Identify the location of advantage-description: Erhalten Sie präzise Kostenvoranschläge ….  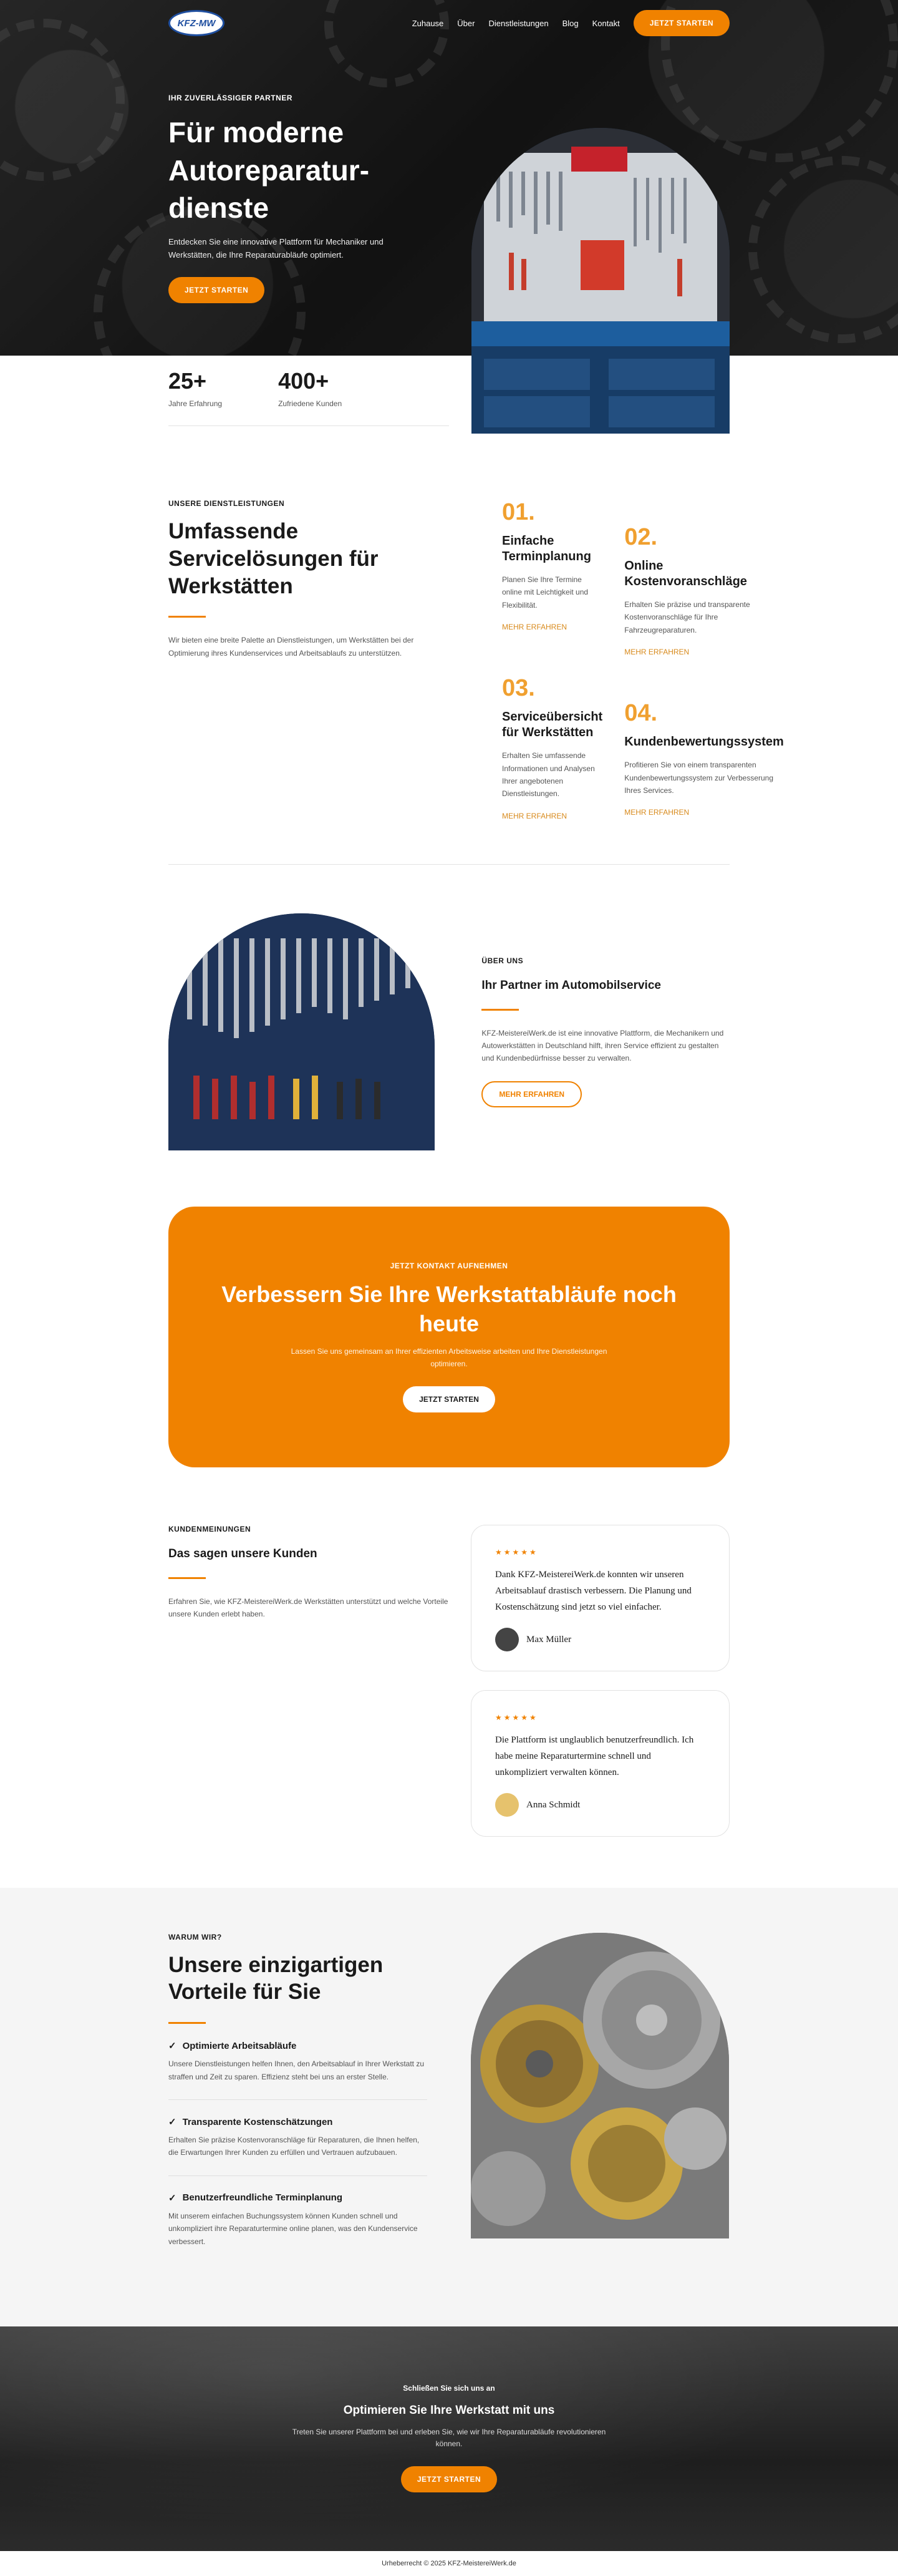
(294, 2146).